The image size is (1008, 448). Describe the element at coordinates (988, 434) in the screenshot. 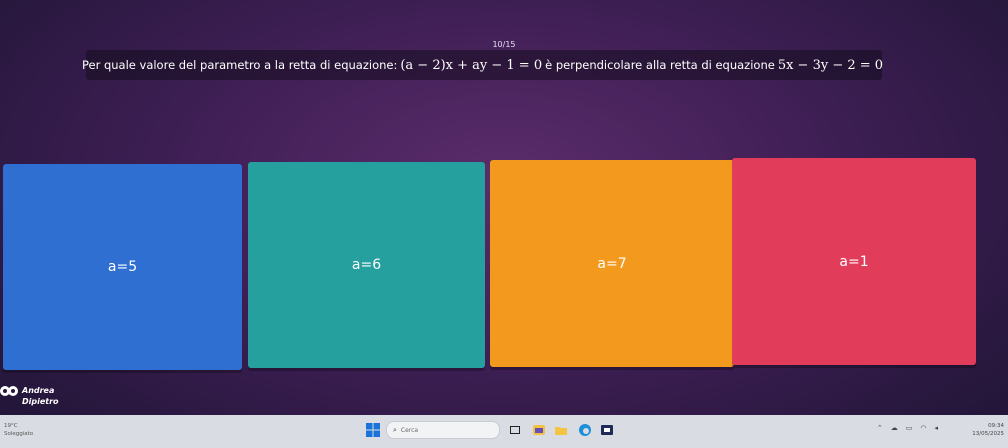

I see `clock-date: 13/05/2025` at that location.